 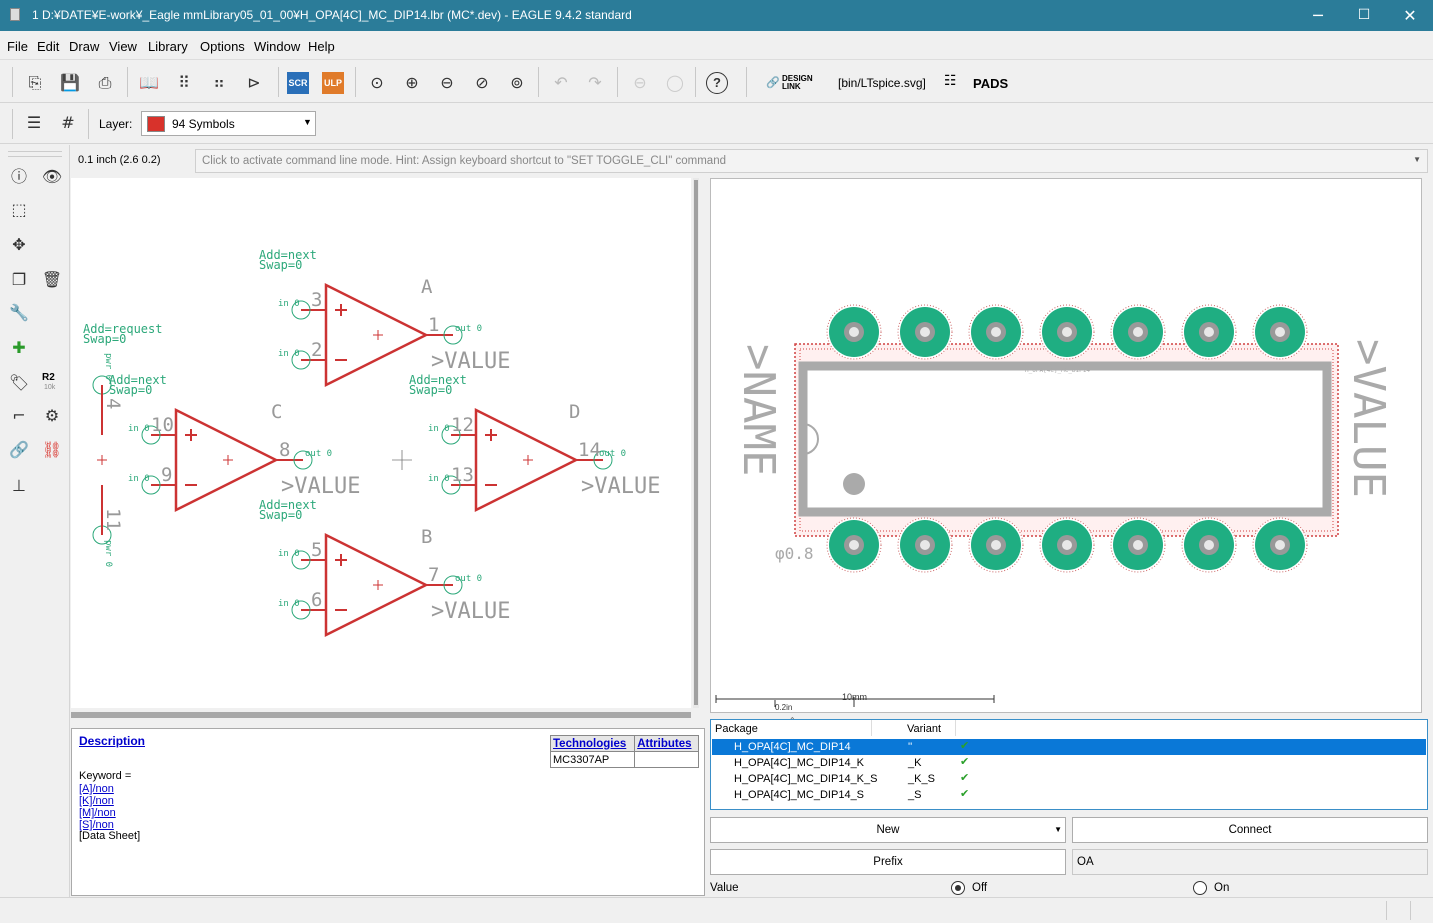 I want to click on redo-icon: ↷, so click(x=595, y=83).